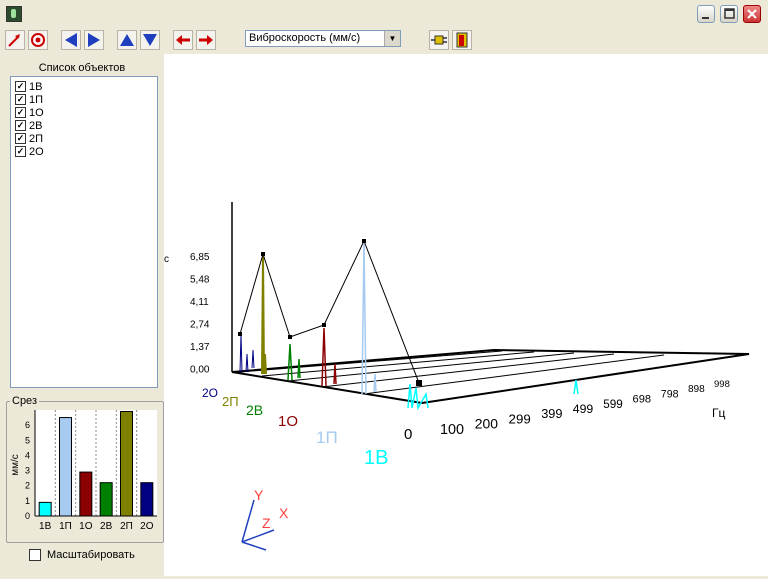 The height and width of the screenshot is (579, 768). What do you see at coordinates (200, 280) in the screenshot?
I see `z-tick-label: 5,48` at bounding box center [200, 280].